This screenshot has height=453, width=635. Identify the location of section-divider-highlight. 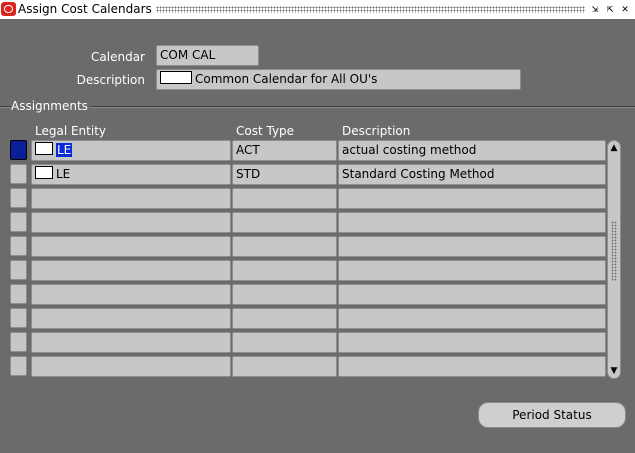
(317, 107).